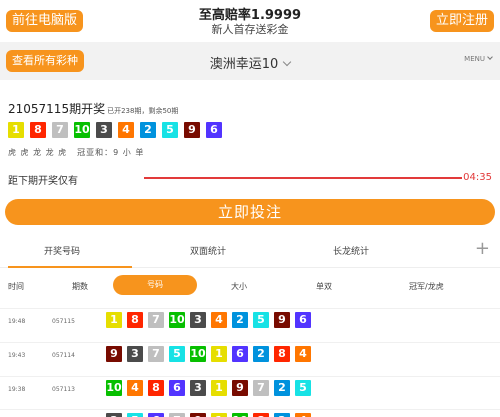  I want to click on row-time: 19:48, so click(17, 321).